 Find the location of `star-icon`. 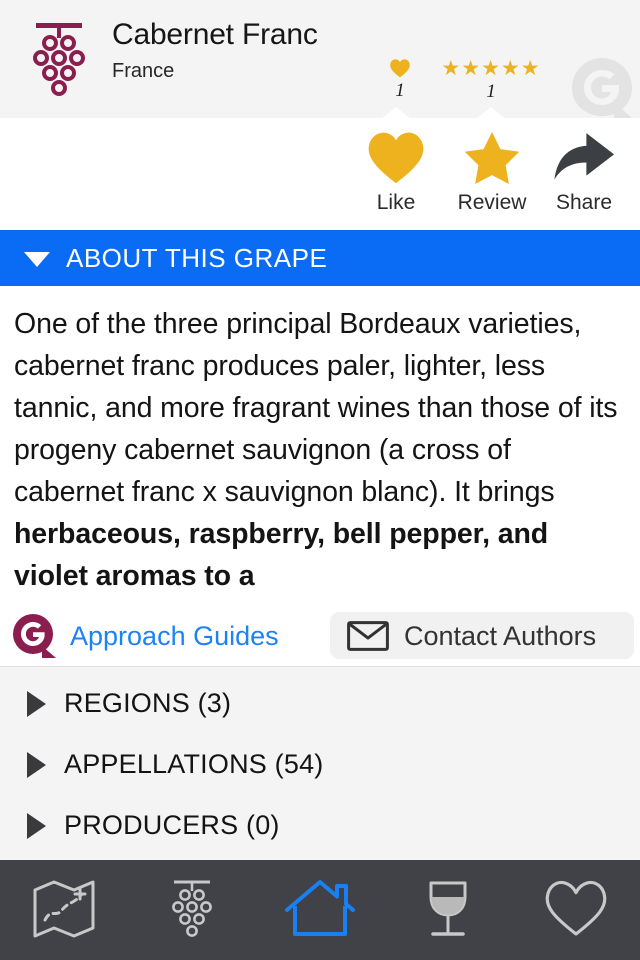

star-icon is located at coordinates (492, 157).